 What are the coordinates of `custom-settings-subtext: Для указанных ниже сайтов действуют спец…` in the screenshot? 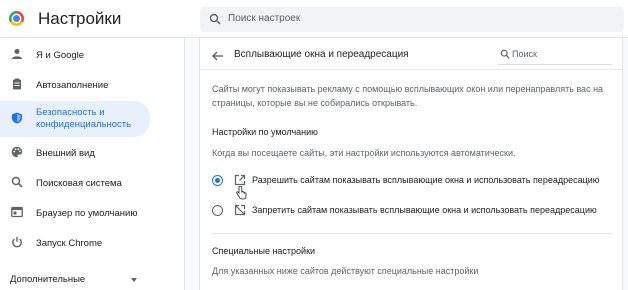 It's located at (345, 271).